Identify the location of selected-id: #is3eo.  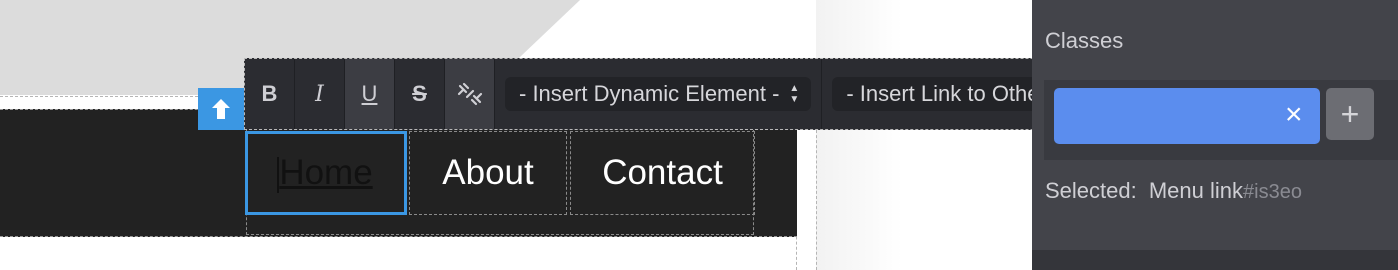
(1272, 192).